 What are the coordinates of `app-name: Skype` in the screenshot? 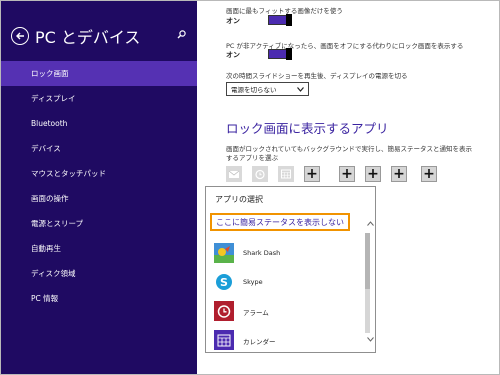 It's located at (253, 282).